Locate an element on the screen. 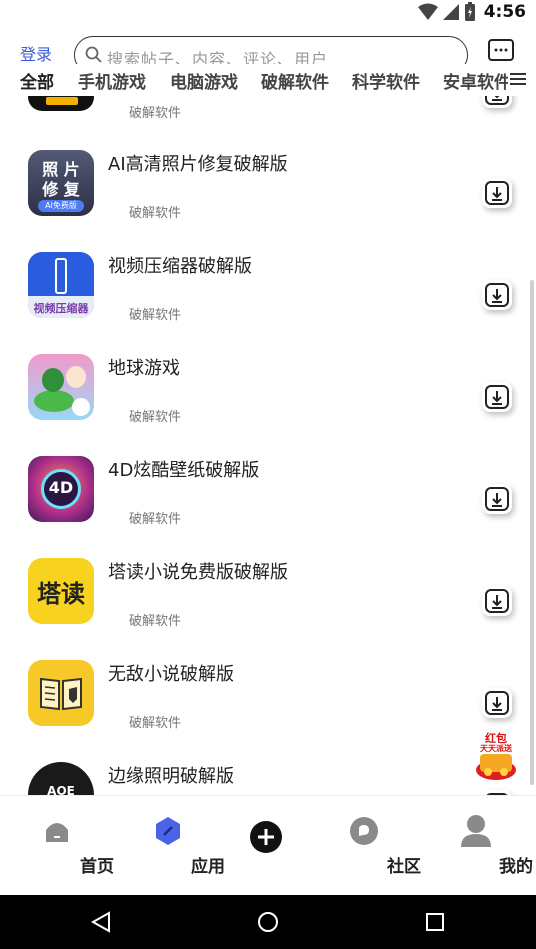 The height and width of the screenshot is (949, 536). home-icon is located at coordinates (57, 832).